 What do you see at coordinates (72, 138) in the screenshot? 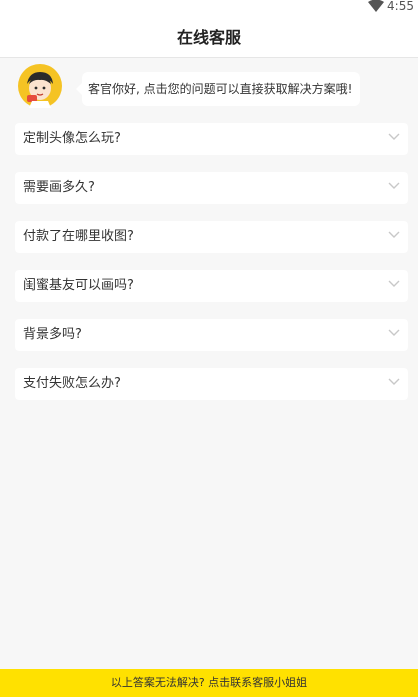
I see `faq-question: 定制头像怎么玩?` at bounding box center [72, 138].